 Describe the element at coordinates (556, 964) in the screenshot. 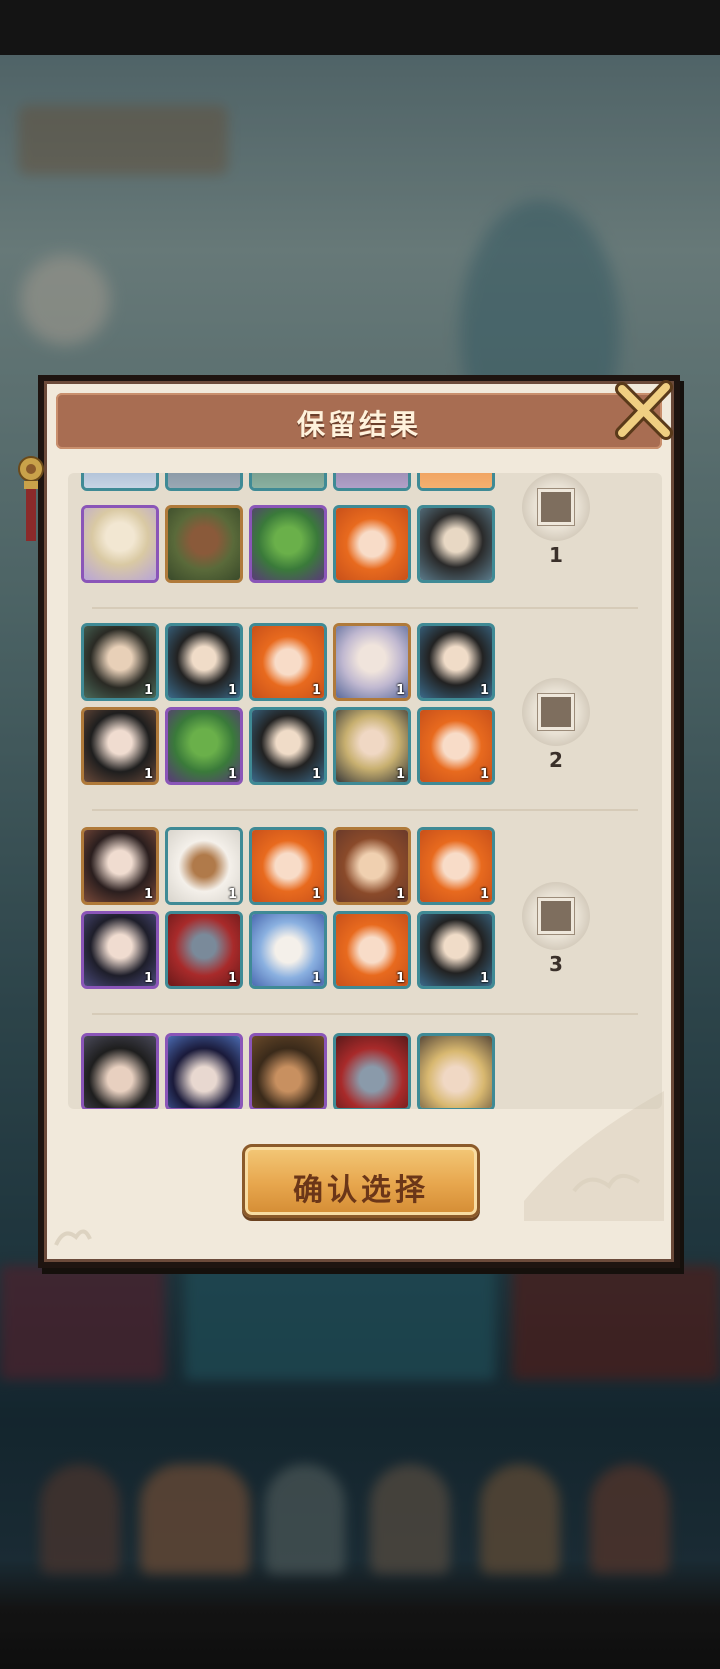

I see `option-label-3: 3` at that location.